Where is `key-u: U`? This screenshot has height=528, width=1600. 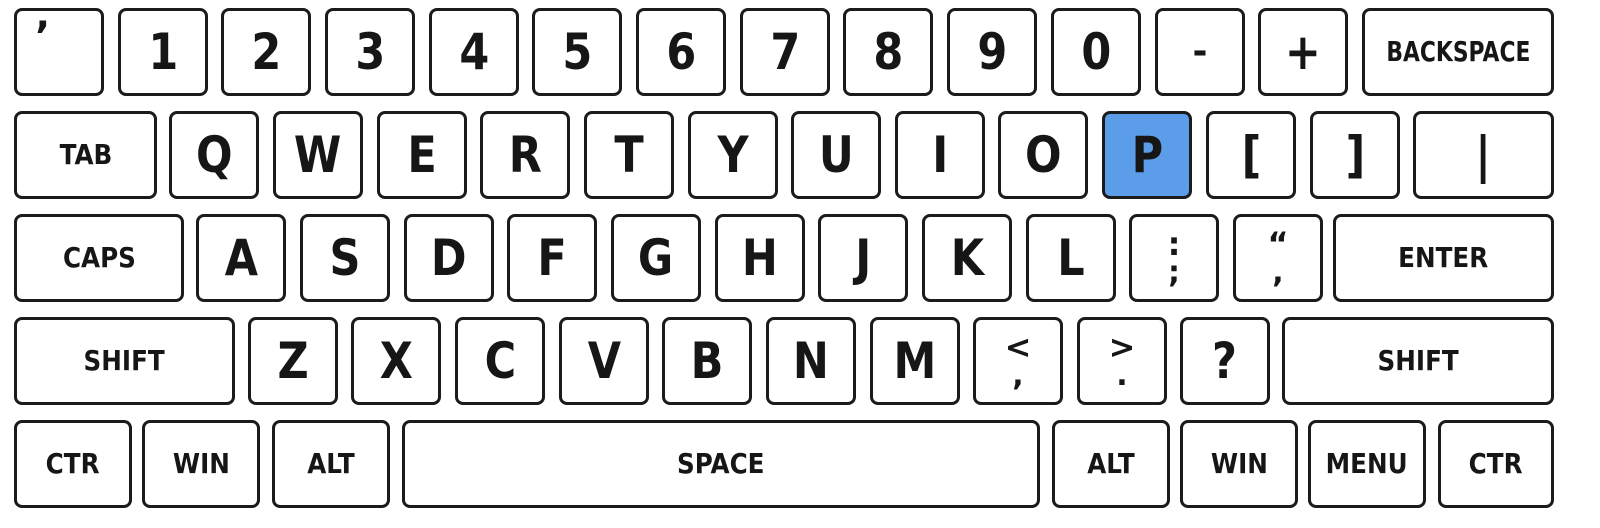
key-u: U is located at coordinates (836, 155).